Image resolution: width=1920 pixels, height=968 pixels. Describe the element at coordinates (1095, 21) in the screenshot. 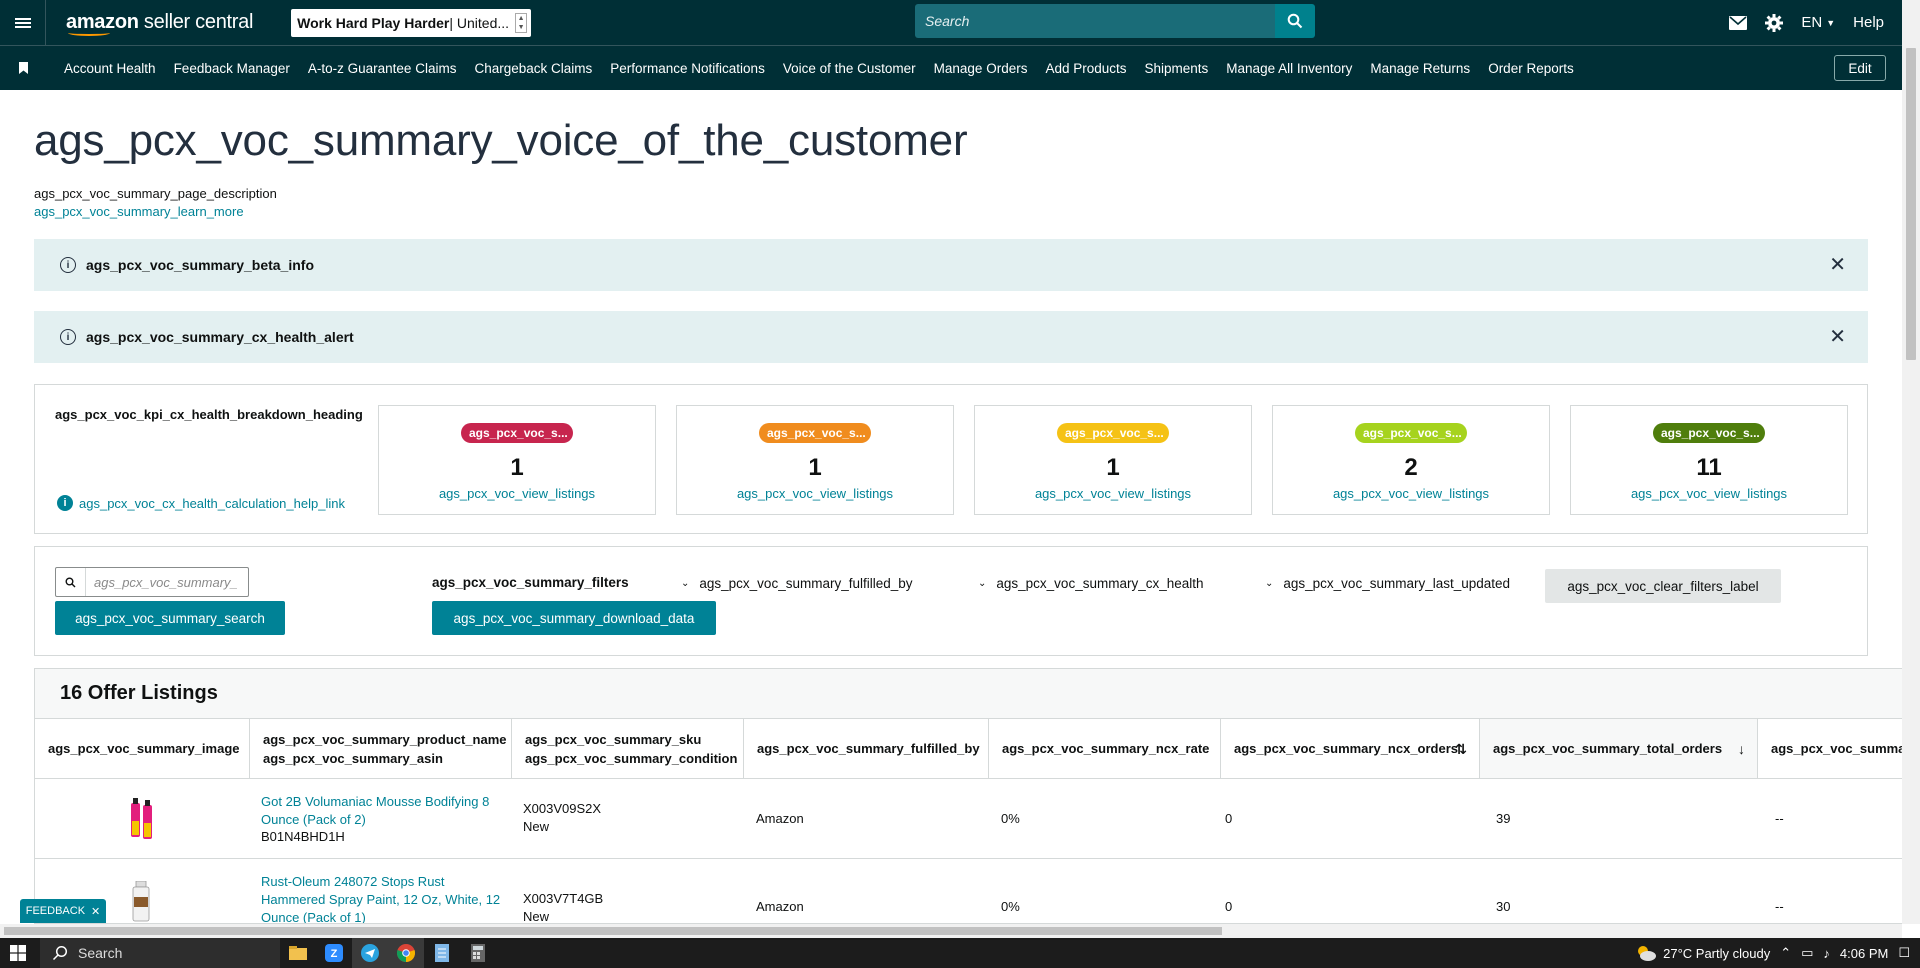

I see `global-search-input: Search` at that location.